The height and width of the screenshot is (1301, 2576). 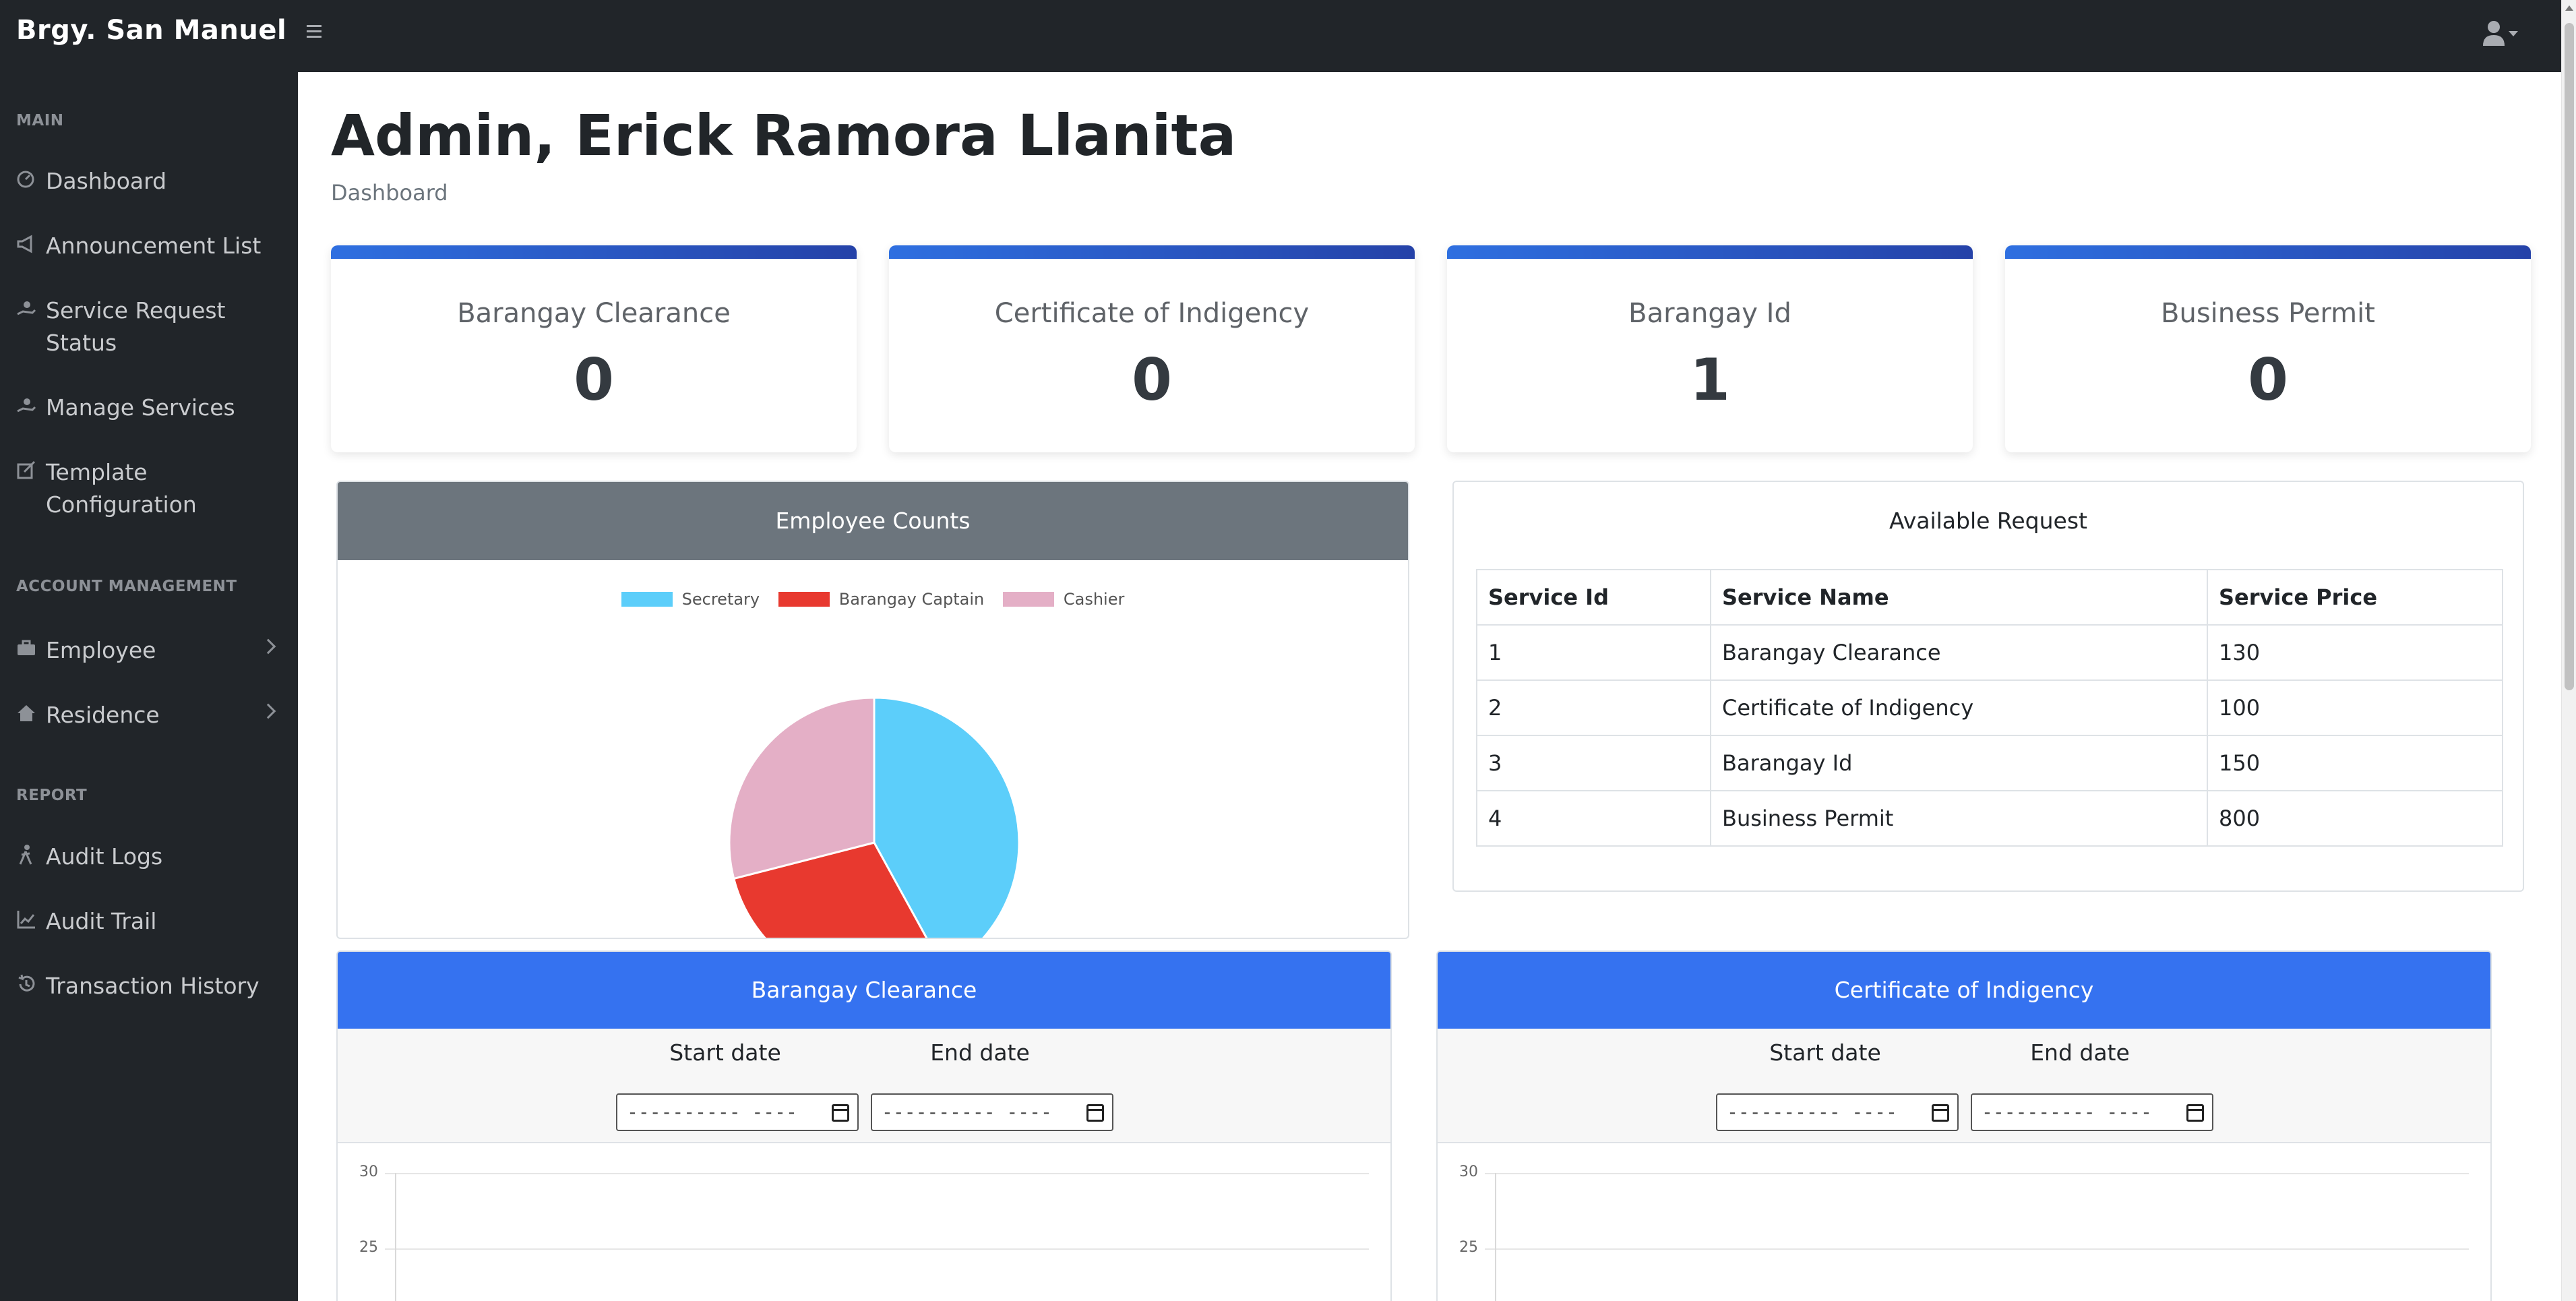 I want to click on sidebar-item-announcement-list: Announcement List, so click(x=151, y=246).